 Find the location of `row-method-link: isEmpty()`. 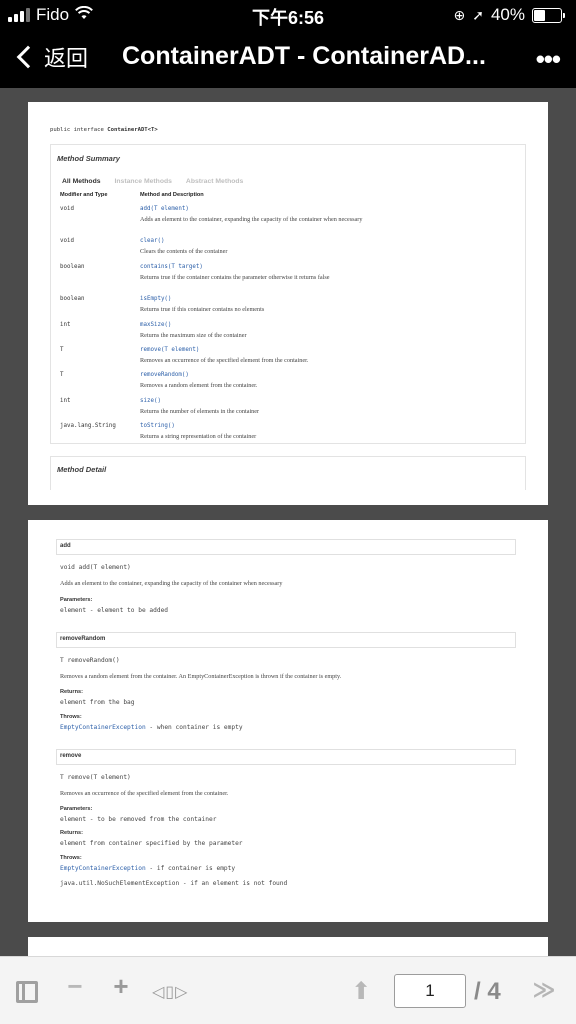

row-method-link: isEmpty() is located at coordinates (155, 299).